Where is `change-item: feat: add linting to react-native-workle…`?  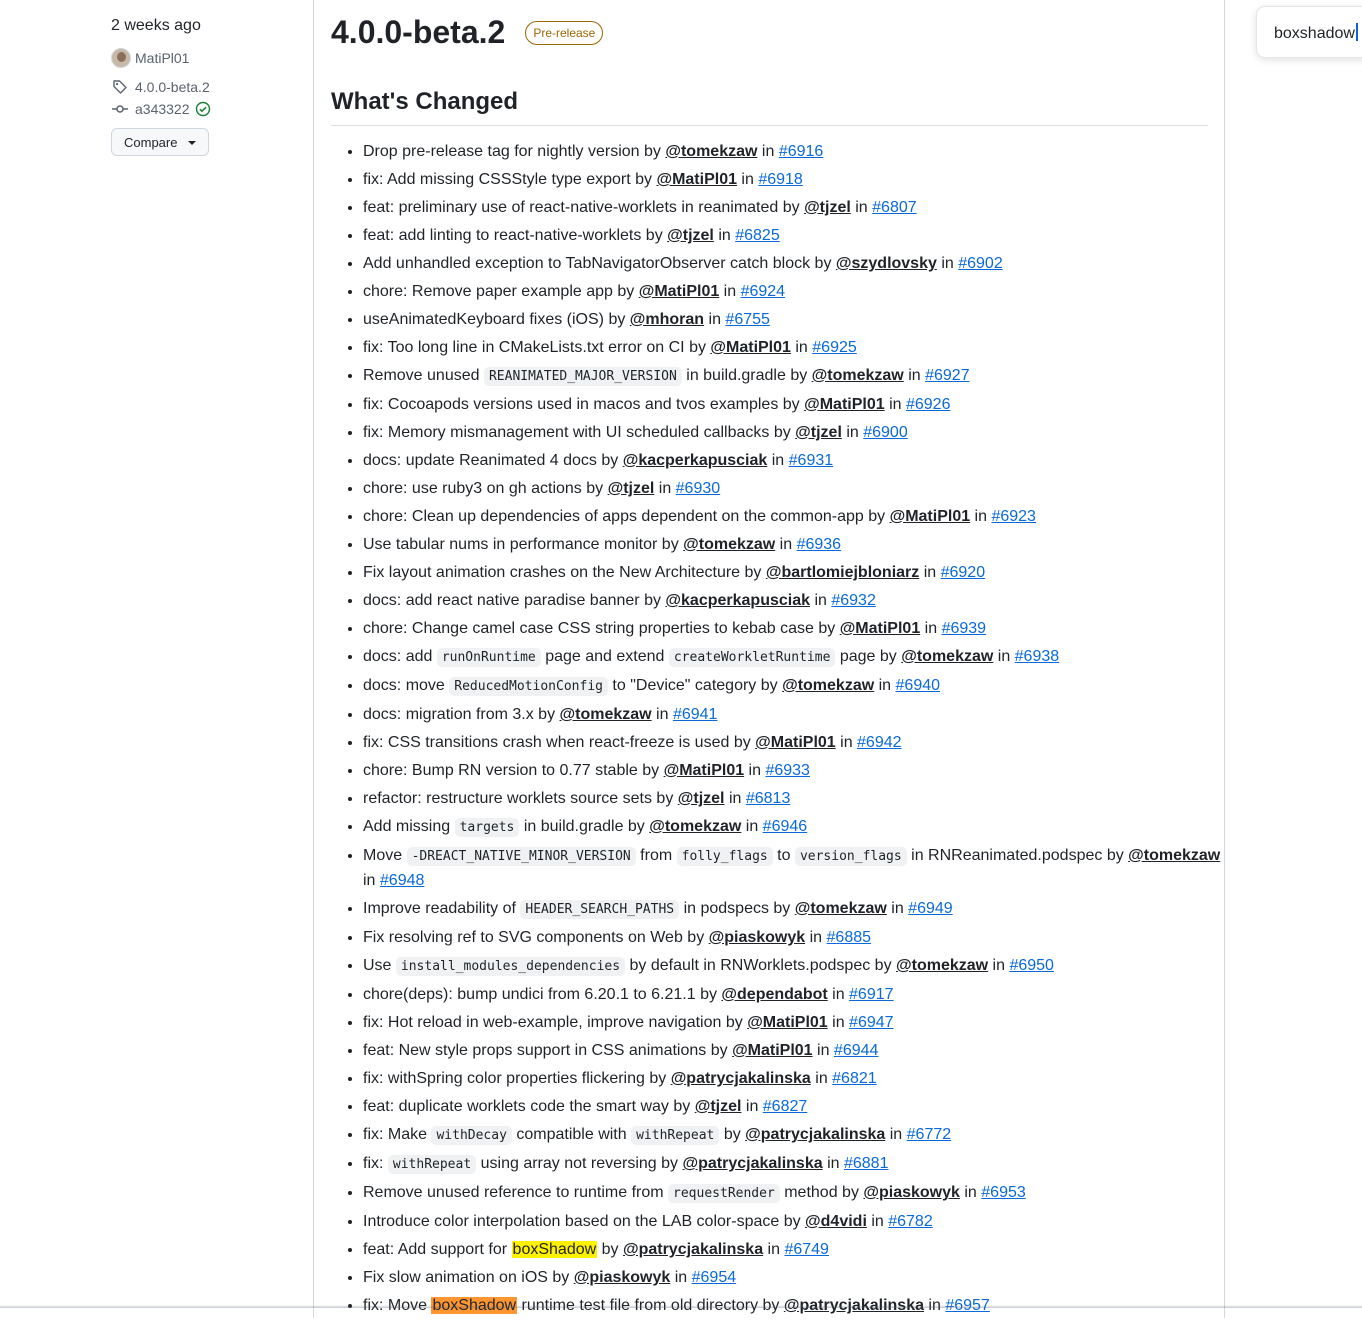
change-item: feat: add linting to react-native-workle… is located at coordinates (793, 236).